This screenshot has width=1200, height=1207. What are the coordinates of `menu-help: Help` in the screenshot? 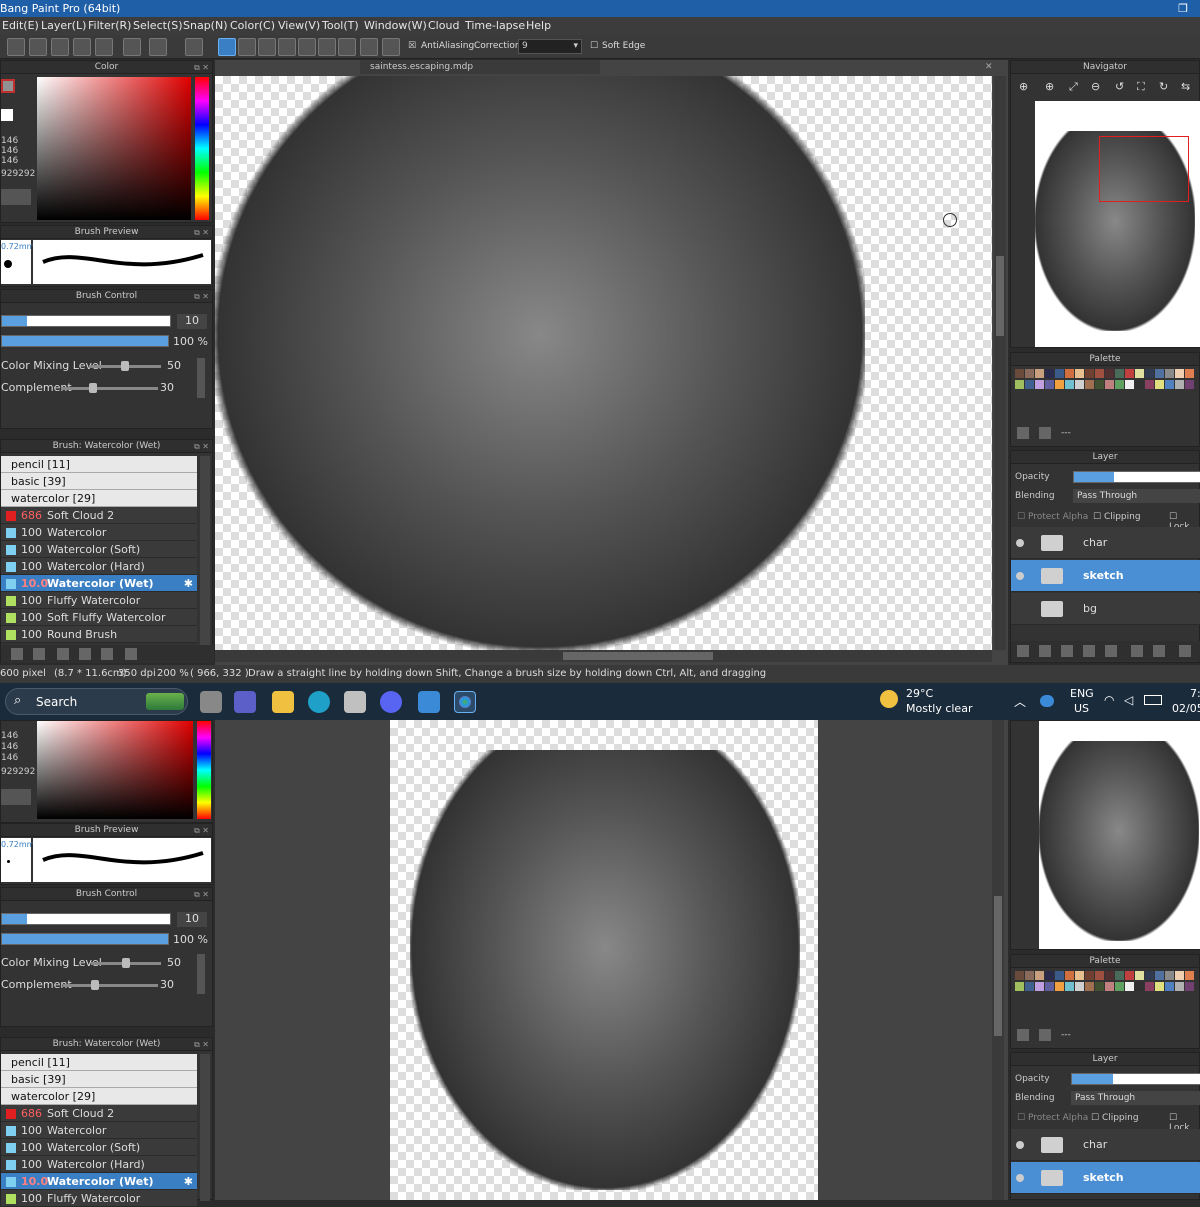 It's located at (538, 25).